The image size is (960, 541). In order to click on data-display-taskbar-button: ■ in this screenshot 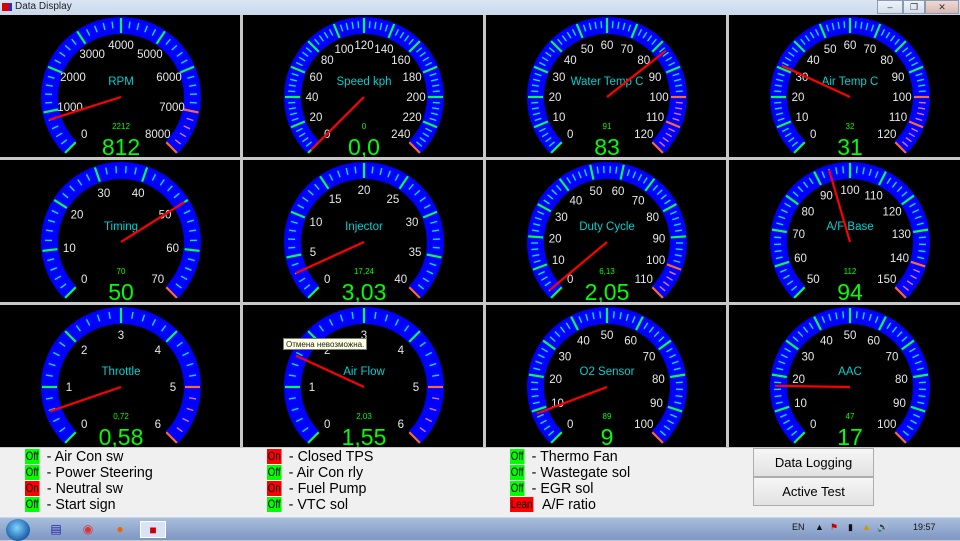, I will do `click(153, 529)`.